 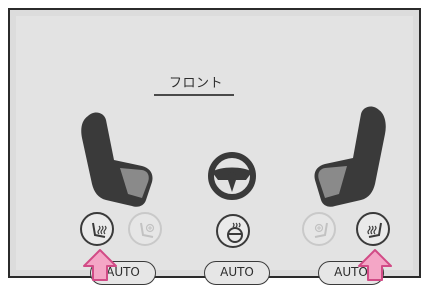 I want to click on zone-title: フロント, so click(x=195, y=83).